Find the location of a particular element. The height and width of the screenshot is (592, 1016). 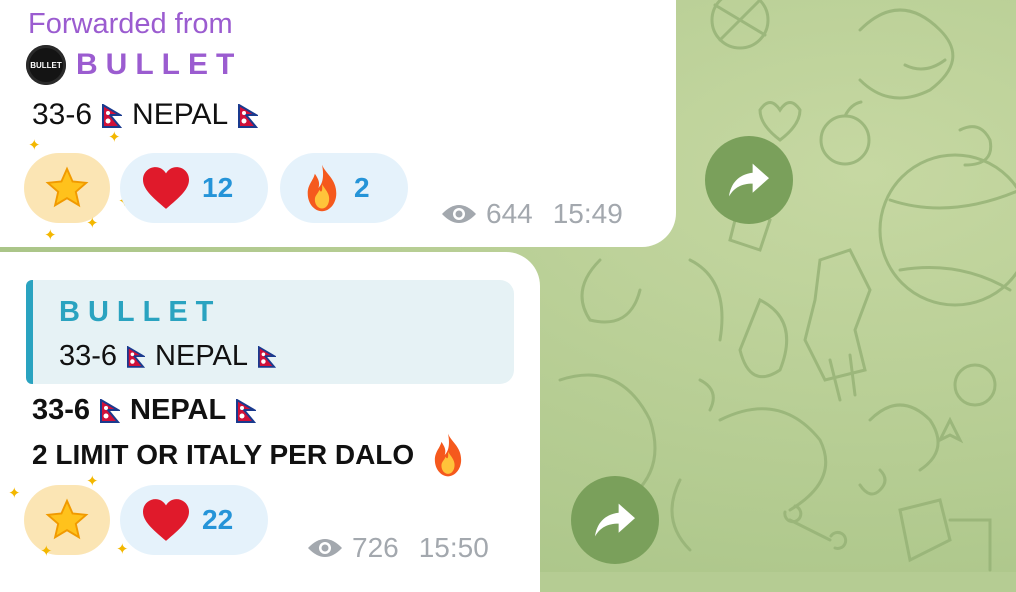

message-time: 15:50 is located at coordinates (453, 547).